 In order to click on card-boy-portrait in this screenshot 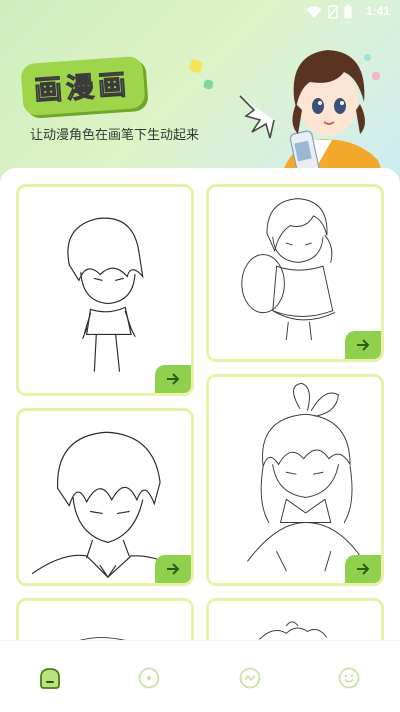, I will do `click(105, 497)`.